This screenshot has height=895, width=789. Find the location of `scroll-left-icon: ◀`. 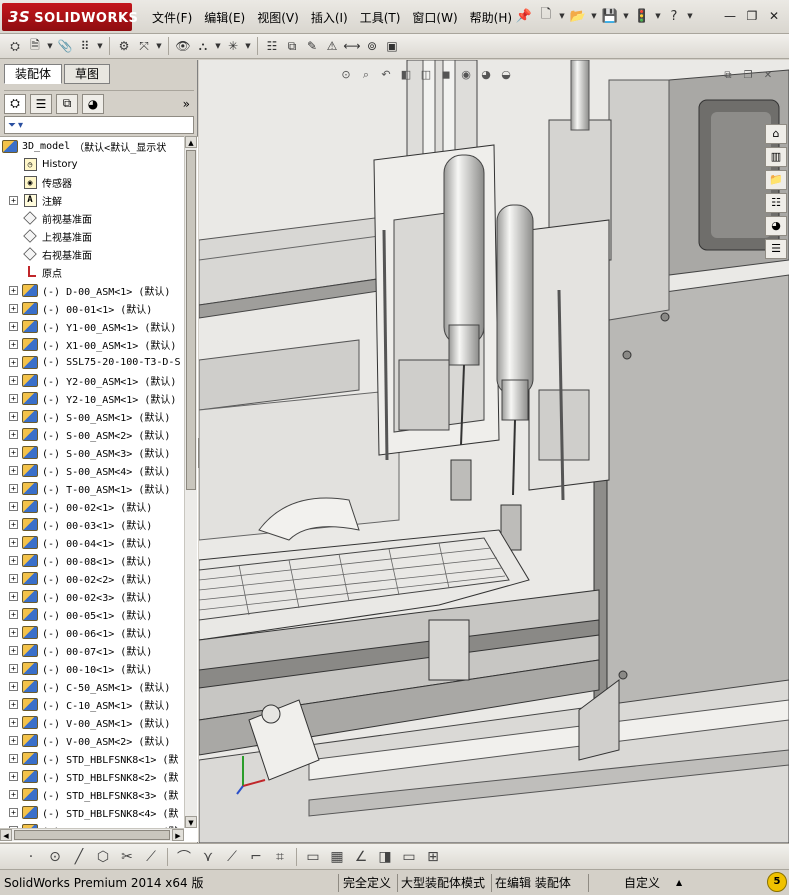

scroll-left-icon: ◀ is located at coordinates (6, 835).